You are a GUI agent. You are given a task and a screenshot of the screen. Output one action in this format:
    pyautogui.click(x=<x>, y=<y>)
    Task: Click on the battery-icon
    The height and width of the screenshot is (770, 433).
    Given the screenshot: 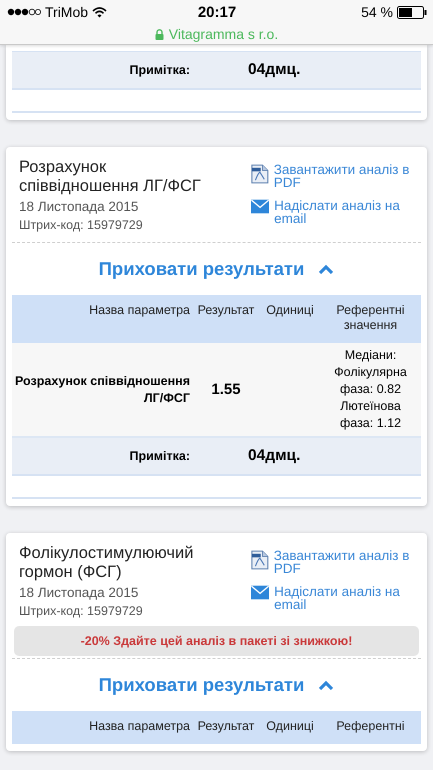 What is the action you would take?
    pyautogui.click(x=412, y=12)
    